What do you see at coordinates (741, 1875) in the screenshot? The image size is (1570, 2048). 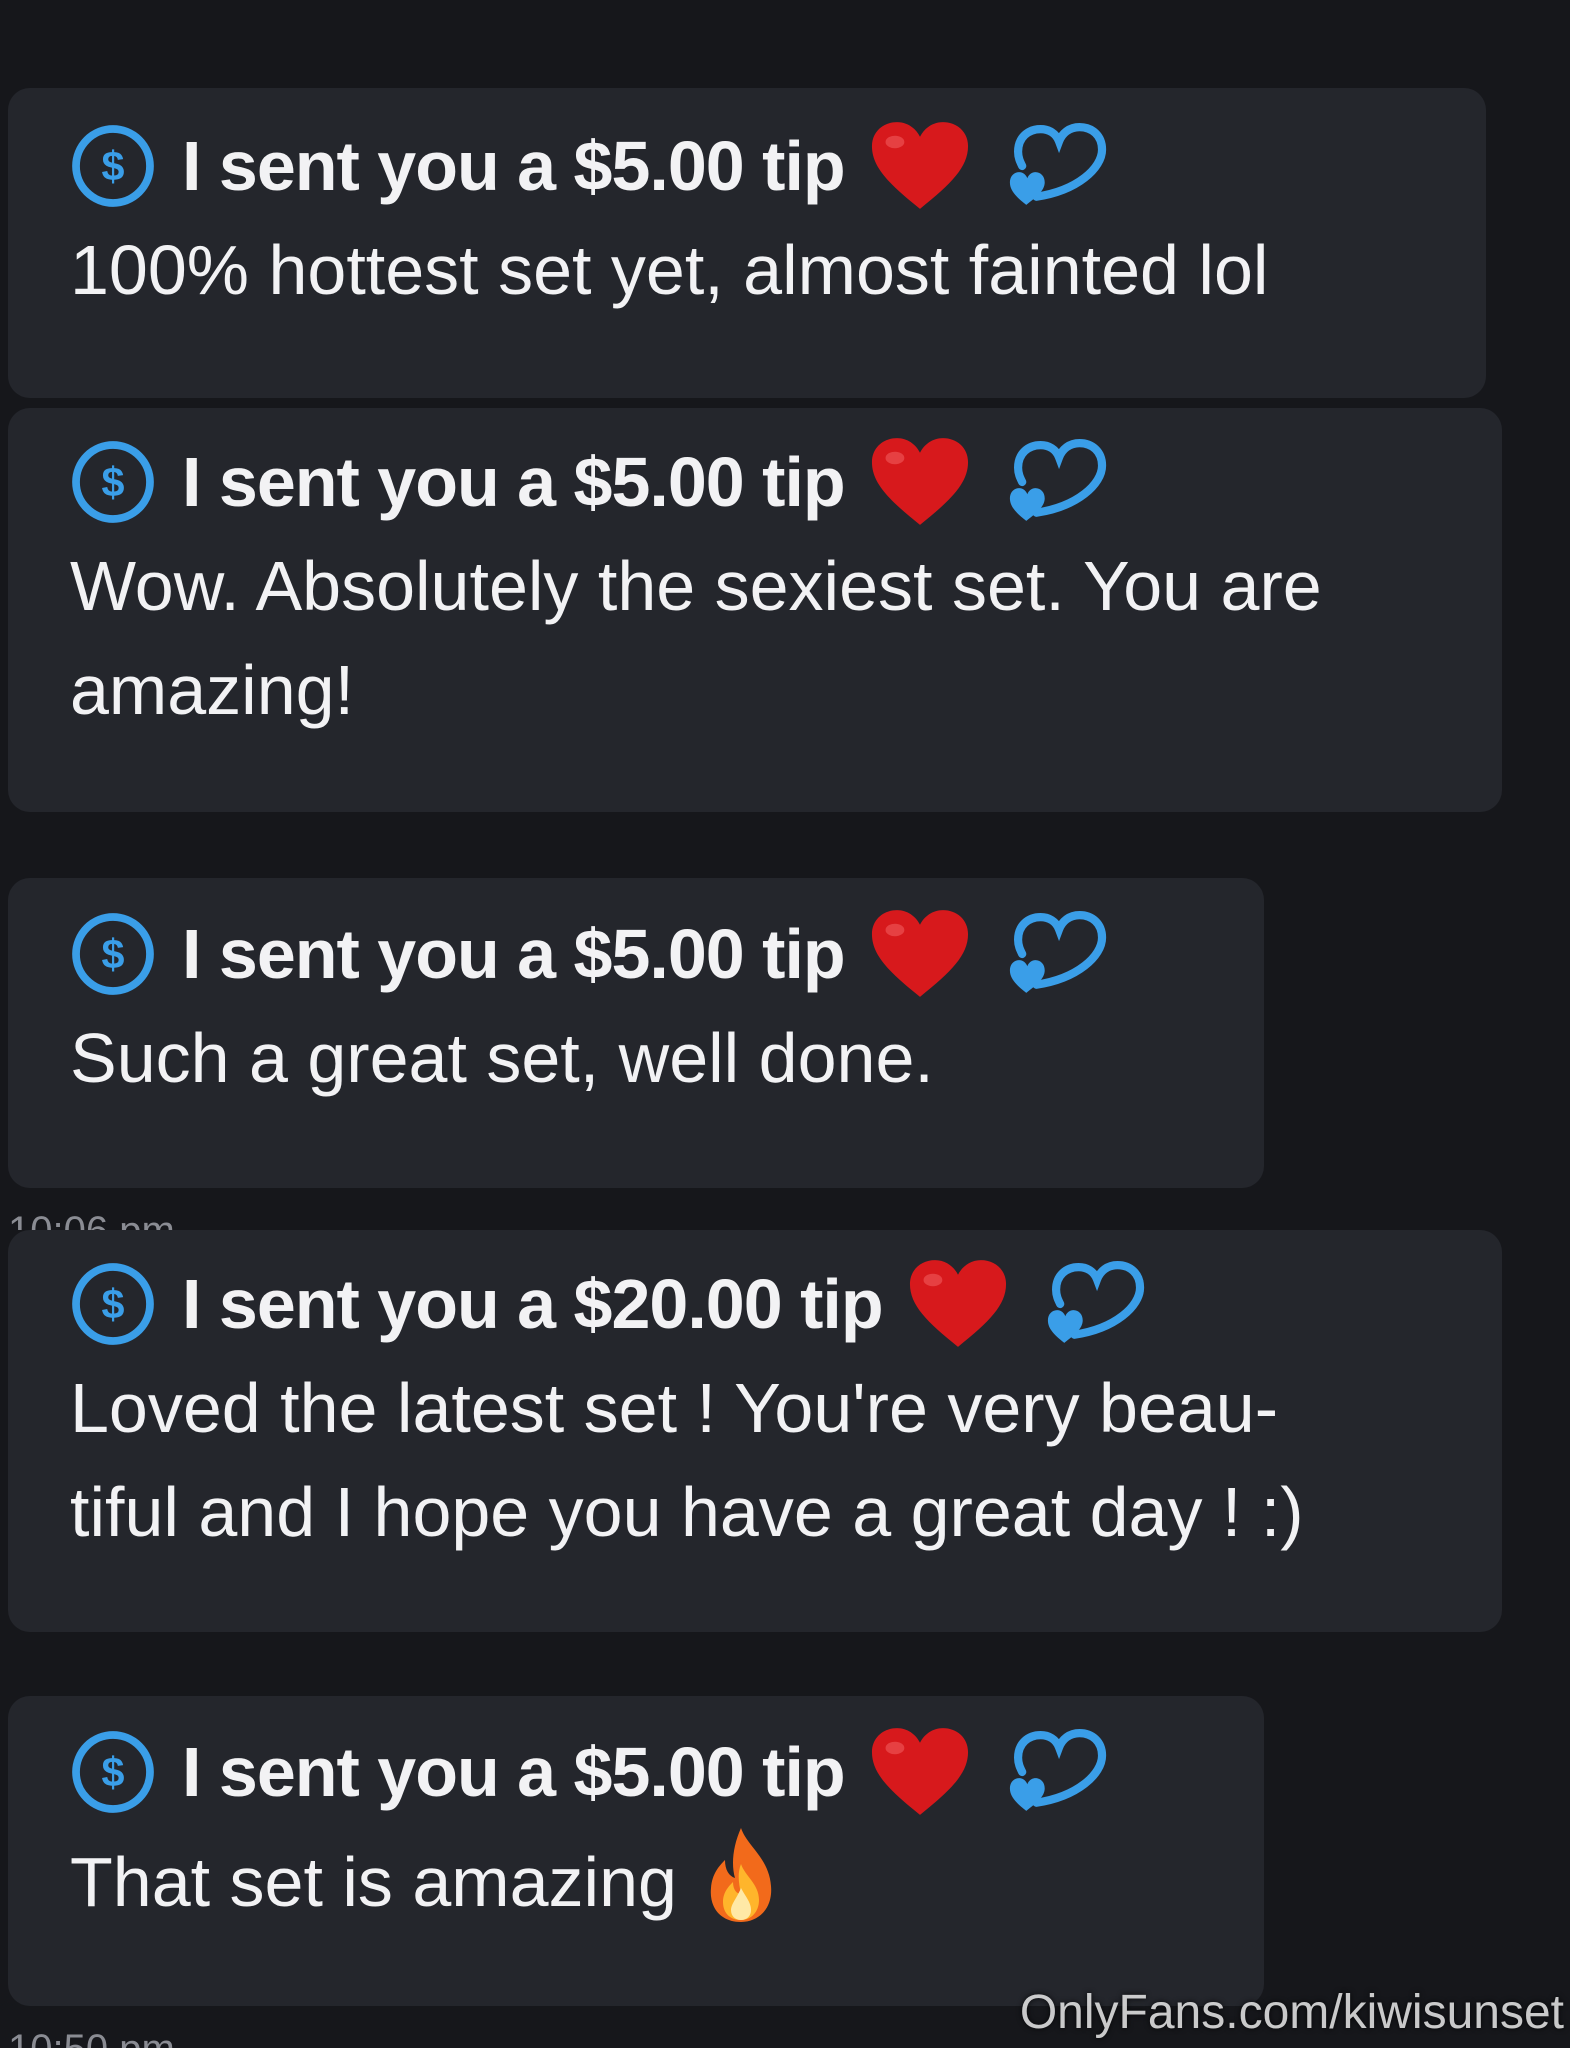 I see `fire-icon` at bounding box center [741, 1875].